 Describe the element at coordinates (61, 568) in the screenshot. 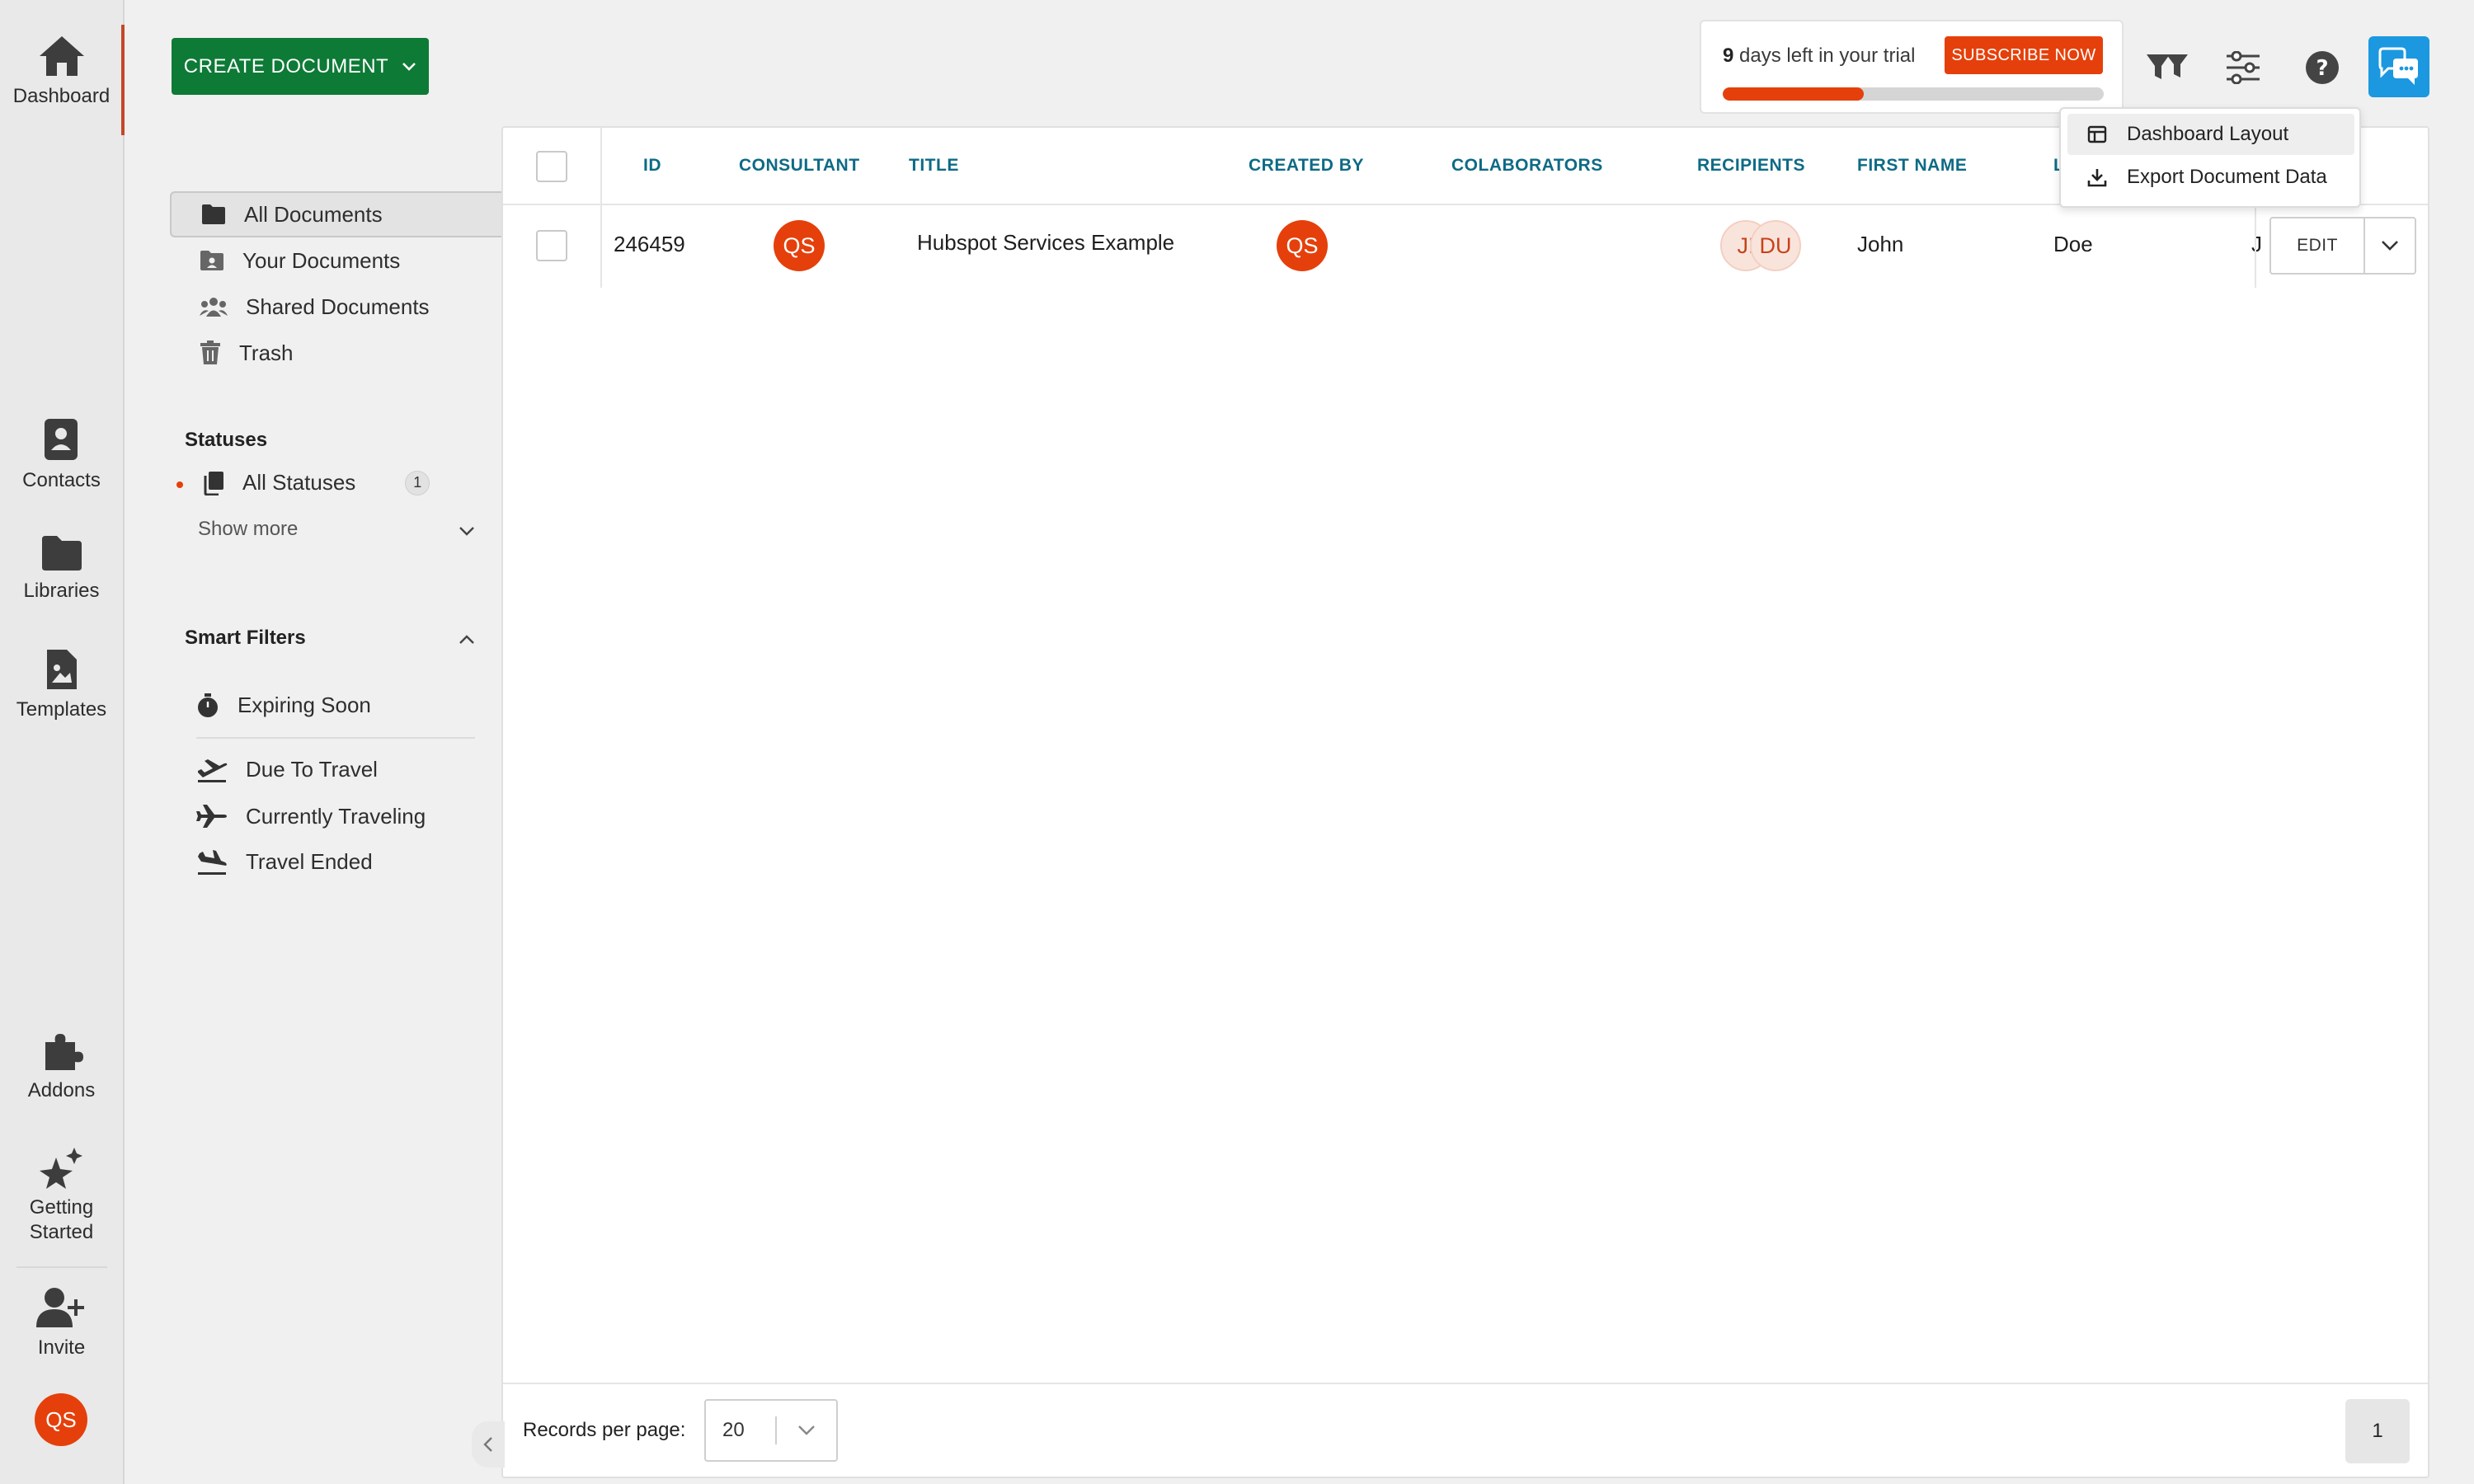

I see `nav-libraries: Libraries` at that location.